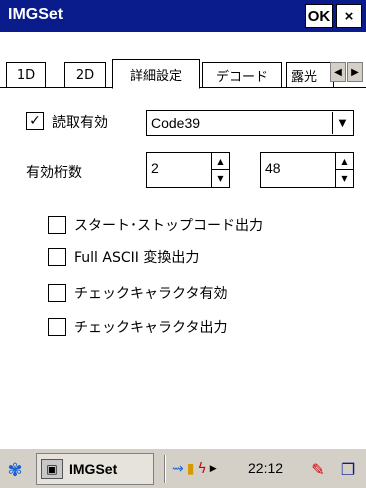  I want to click on digits-max-value: 48, so click(273, 168).